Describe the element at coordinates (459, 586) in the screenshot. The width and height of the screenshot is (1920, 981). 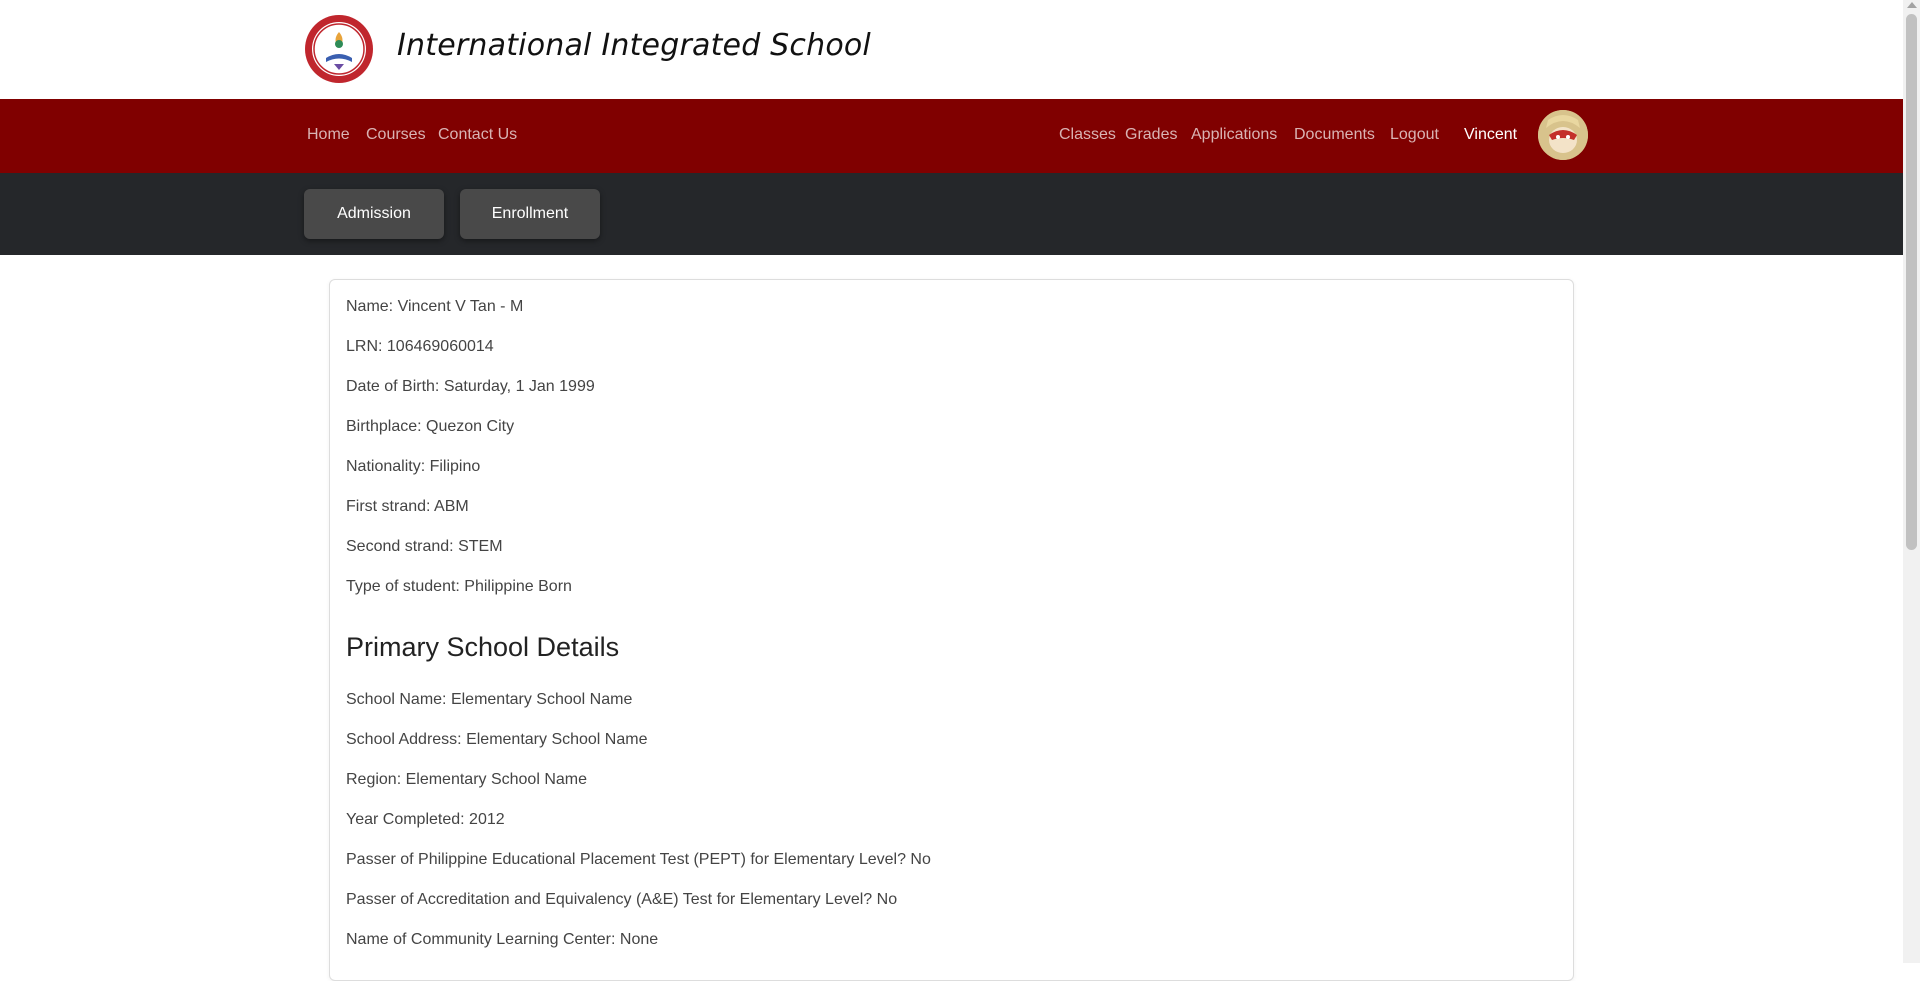
I see `student-type: Type of student: Philippine Born` at that location.